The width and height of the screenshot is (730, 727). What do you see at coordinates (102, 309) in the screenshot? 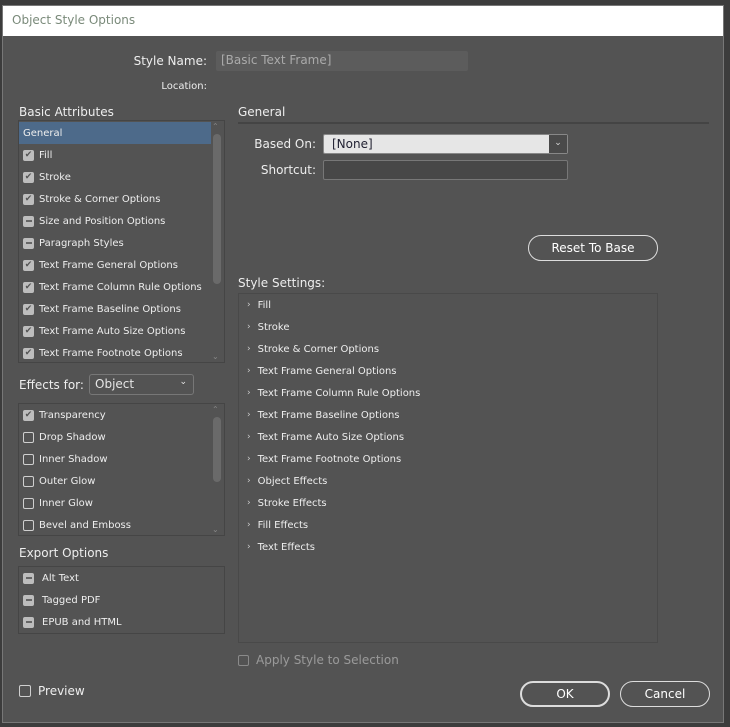
I see `list-item: ✔ Text Frame Baseline Options` at bounding box center [102, 309].